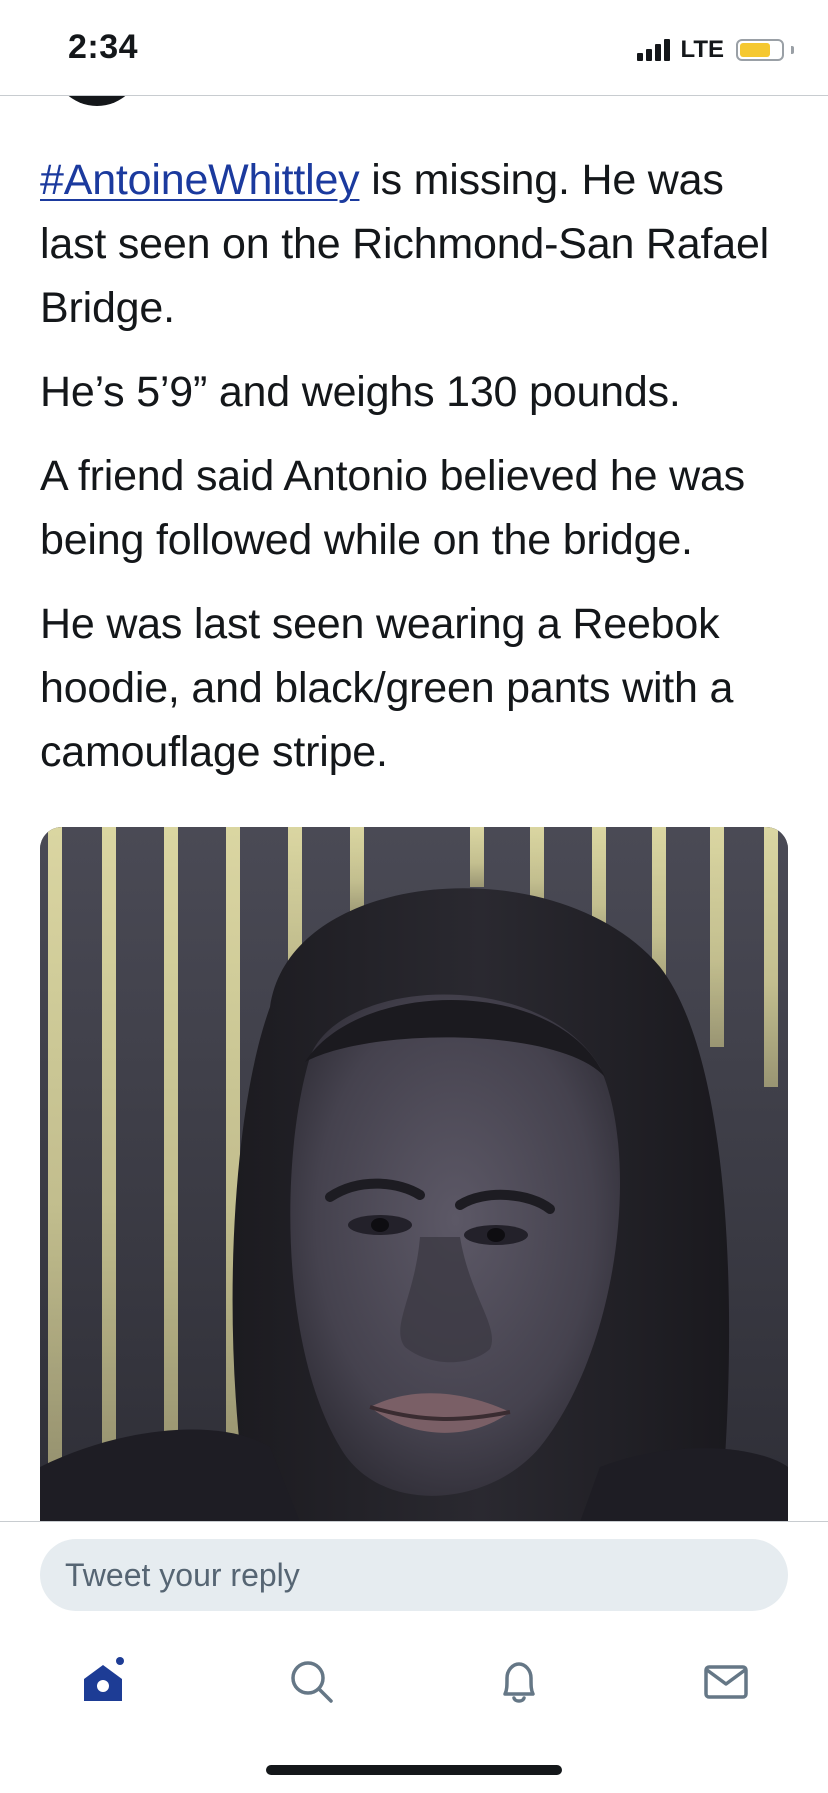 The height and width of the screenshot is (1793, 828). I want to click on tab-search, so click(312, 1682).